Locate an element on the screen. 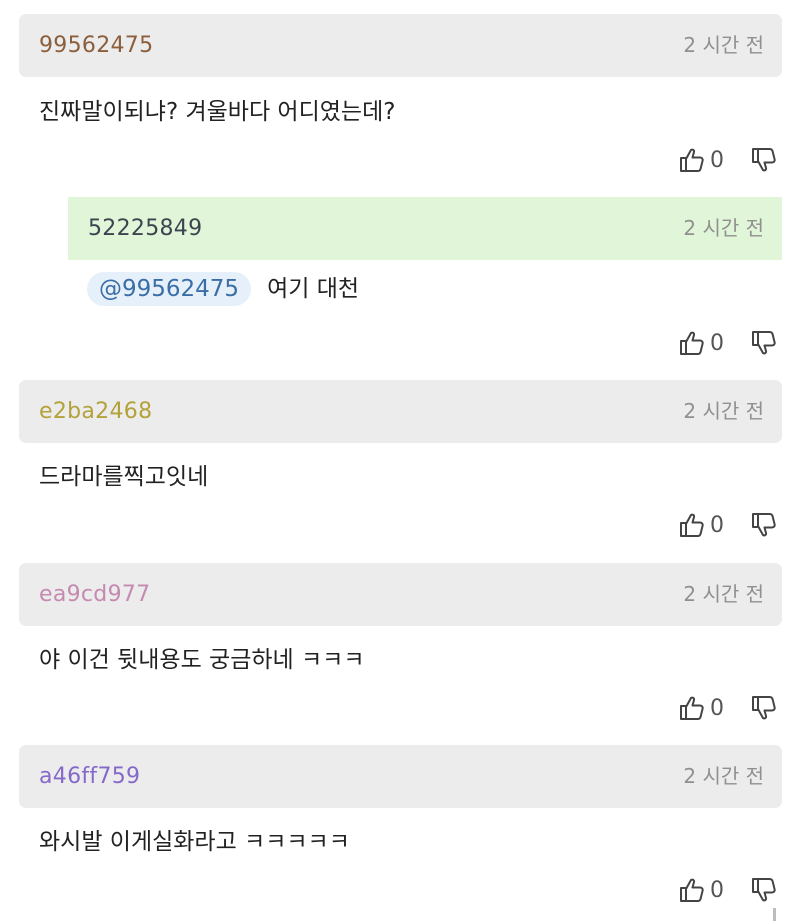 The image size is (800, 921). mention-tag: @99562475 is located at coordinates (169, 289).